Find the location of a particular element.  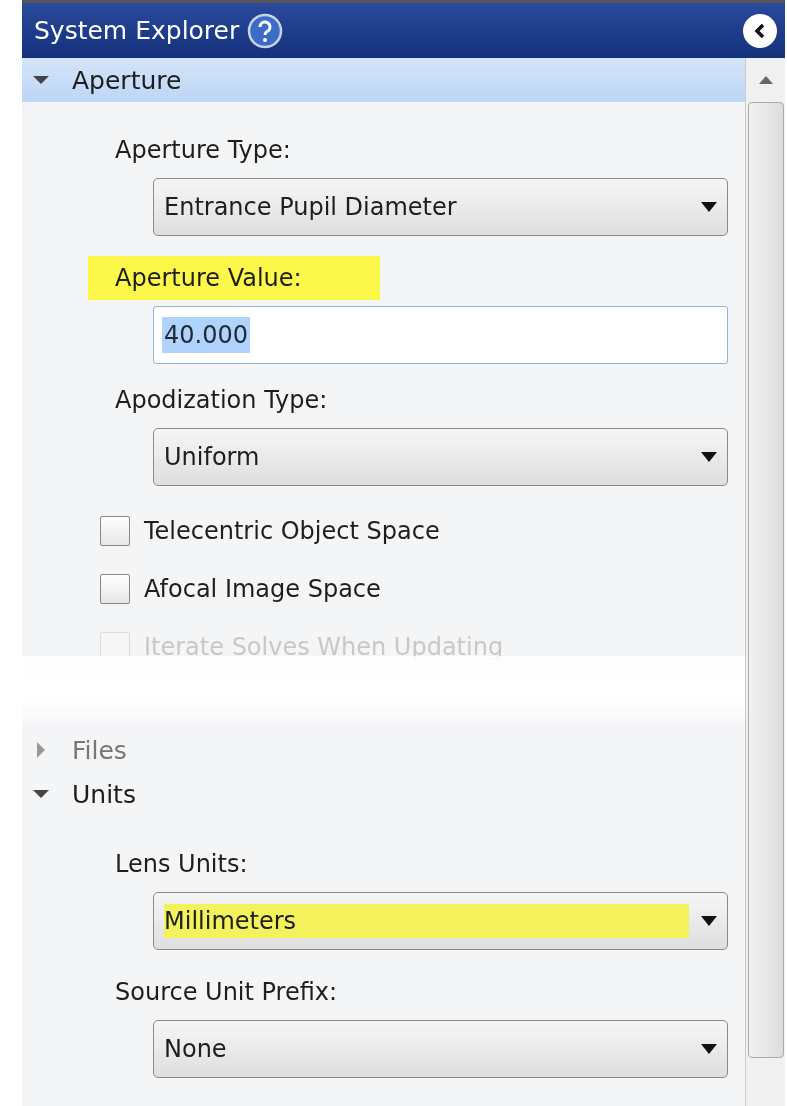

section-header: Aperture is located at coordinates (383, 80).